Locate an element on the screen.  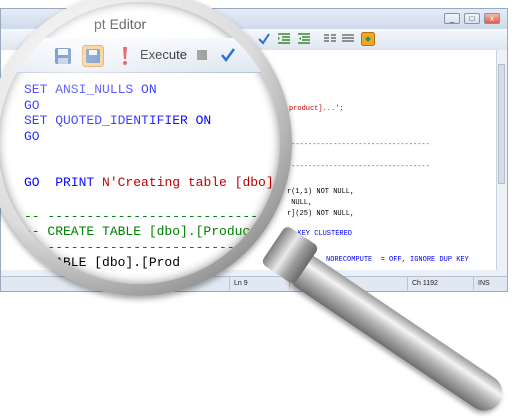
line-indicator: Ln 9 is located at coordinates (259, 283).